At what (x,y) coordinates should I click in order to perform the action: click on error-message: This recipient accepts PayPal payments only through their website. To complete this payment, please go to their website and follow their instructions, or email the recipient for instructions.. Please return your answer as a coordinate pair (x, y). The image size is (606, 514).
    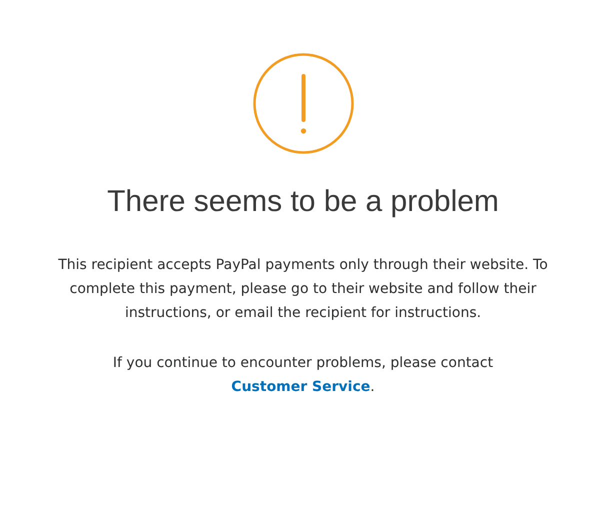
    Looking at the image, I should click on (303, 289).